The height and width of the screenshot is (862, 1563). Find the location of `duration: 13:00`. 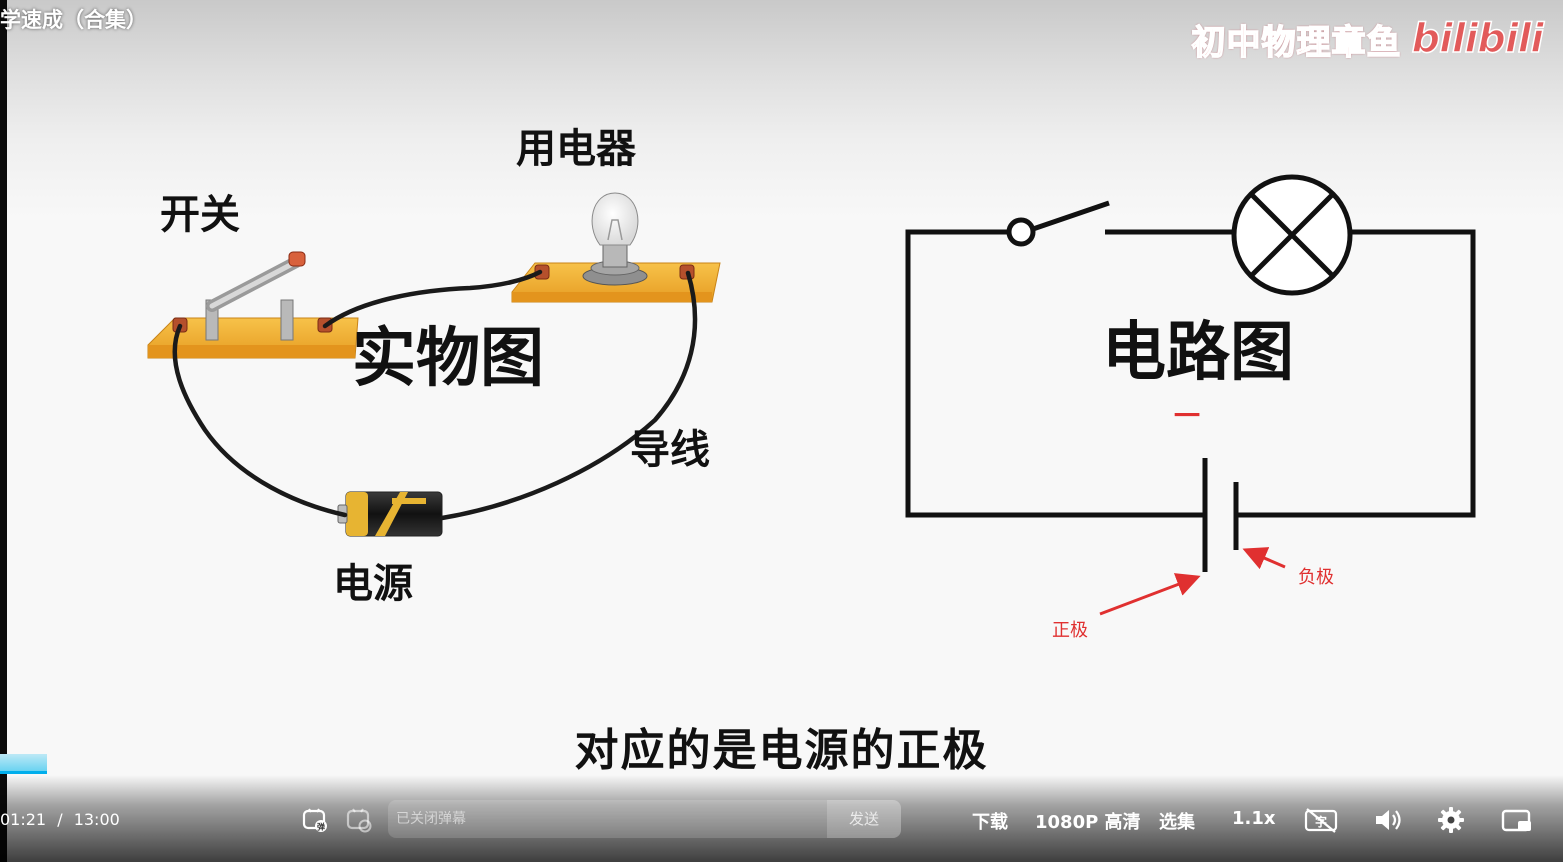

duration: 13:00 is located at coordinates (96, 819).